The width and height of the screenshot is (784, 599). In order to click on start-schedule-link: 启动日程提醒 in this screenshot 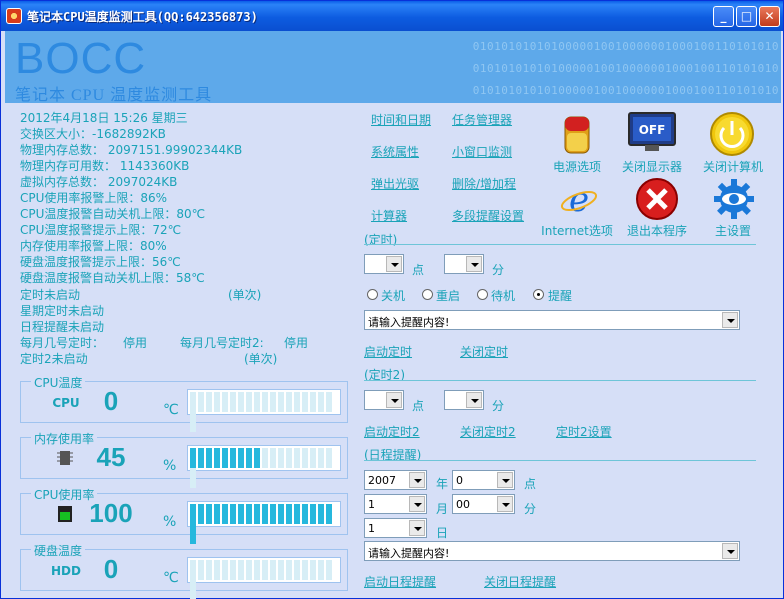, I will do `click(400, 581)`.